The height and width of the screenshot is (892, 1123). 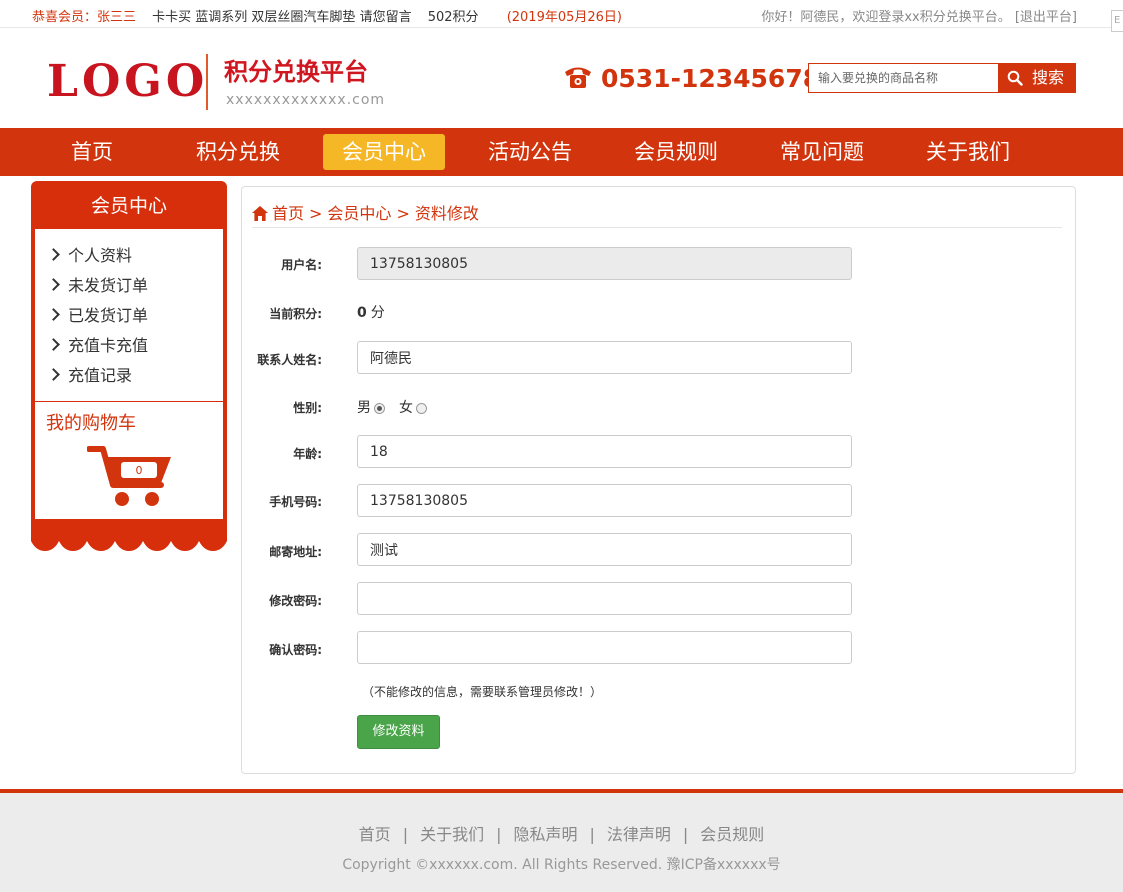 I want to click on breadcrumb: 首页 > 会员中心 > 资料修改, so click(x=657, y=214).